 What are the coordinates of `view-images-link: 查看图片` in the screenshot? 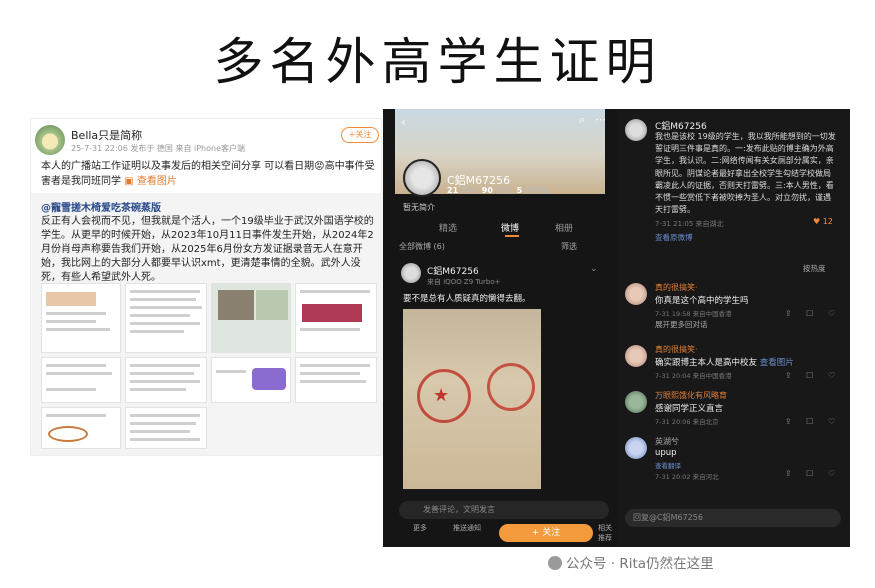 It's located at (777, 363).